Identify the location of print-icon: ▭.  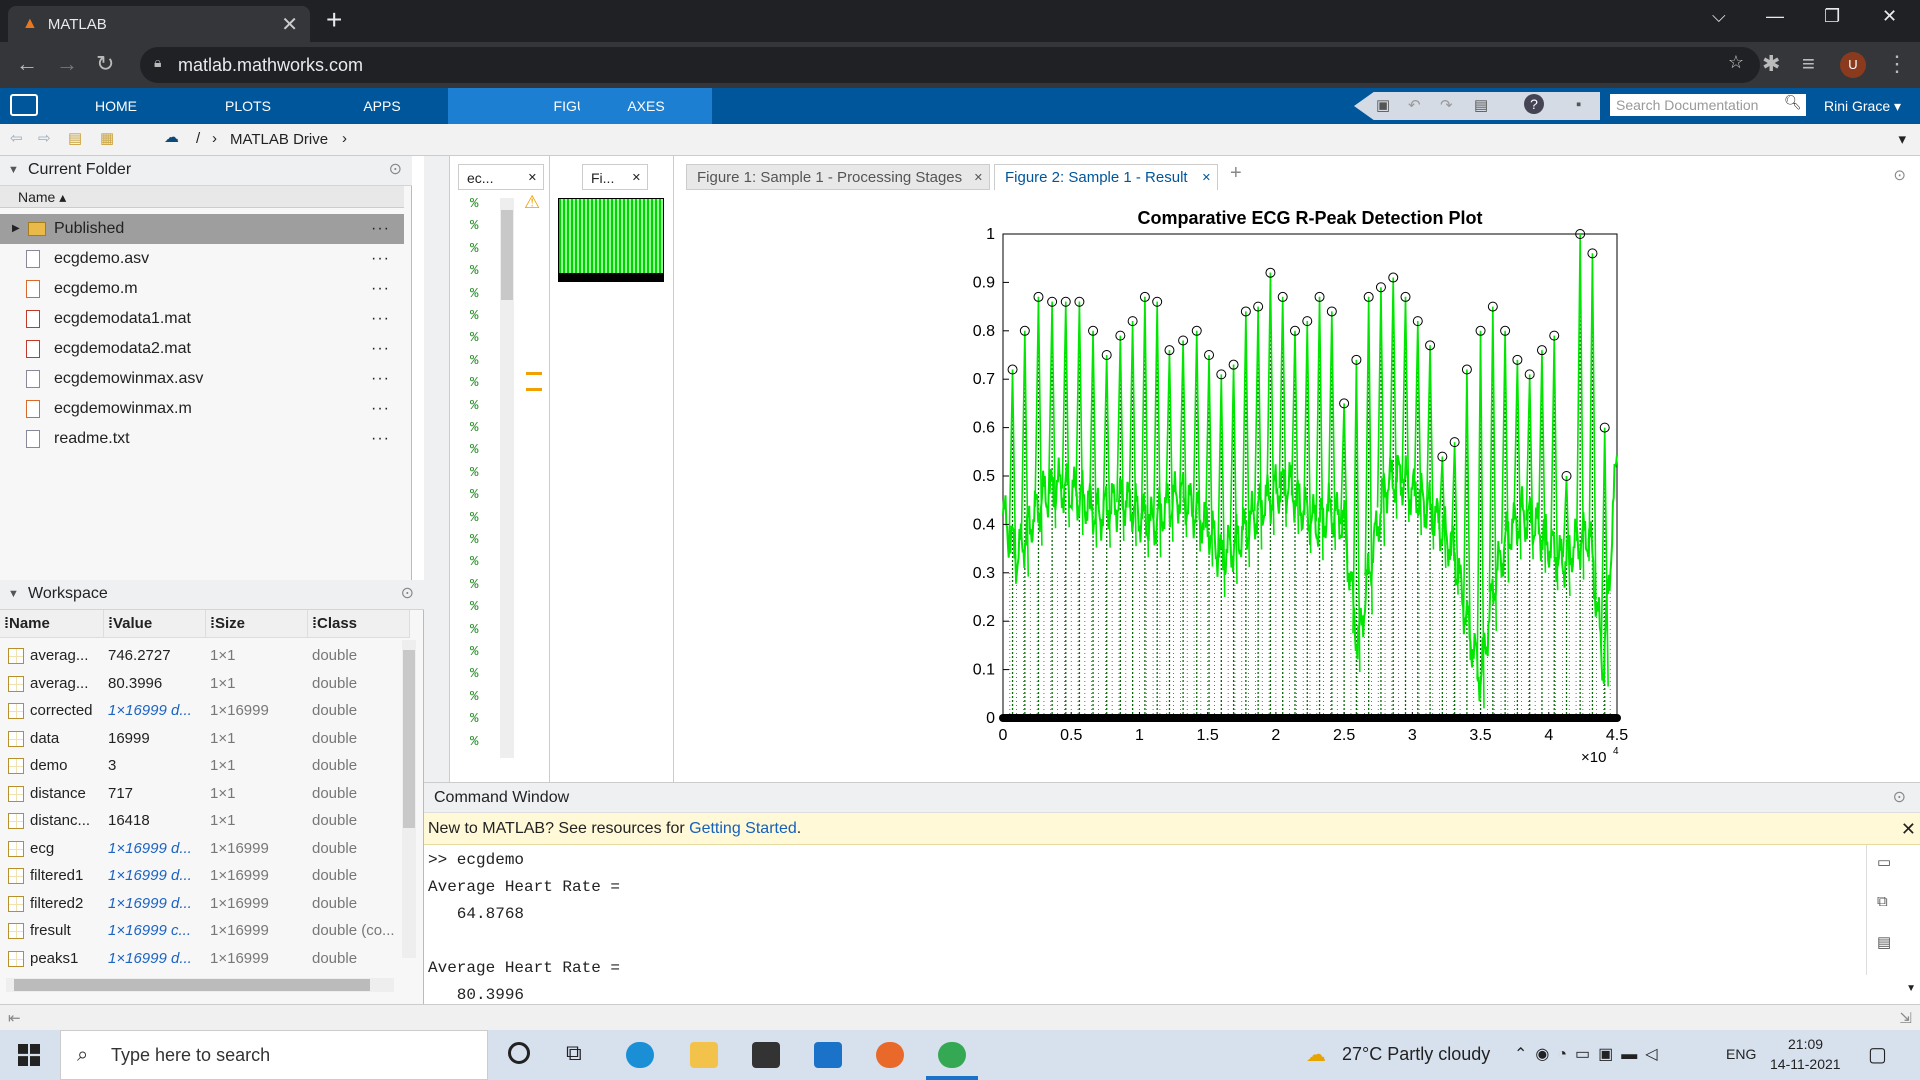
(1884, 862).